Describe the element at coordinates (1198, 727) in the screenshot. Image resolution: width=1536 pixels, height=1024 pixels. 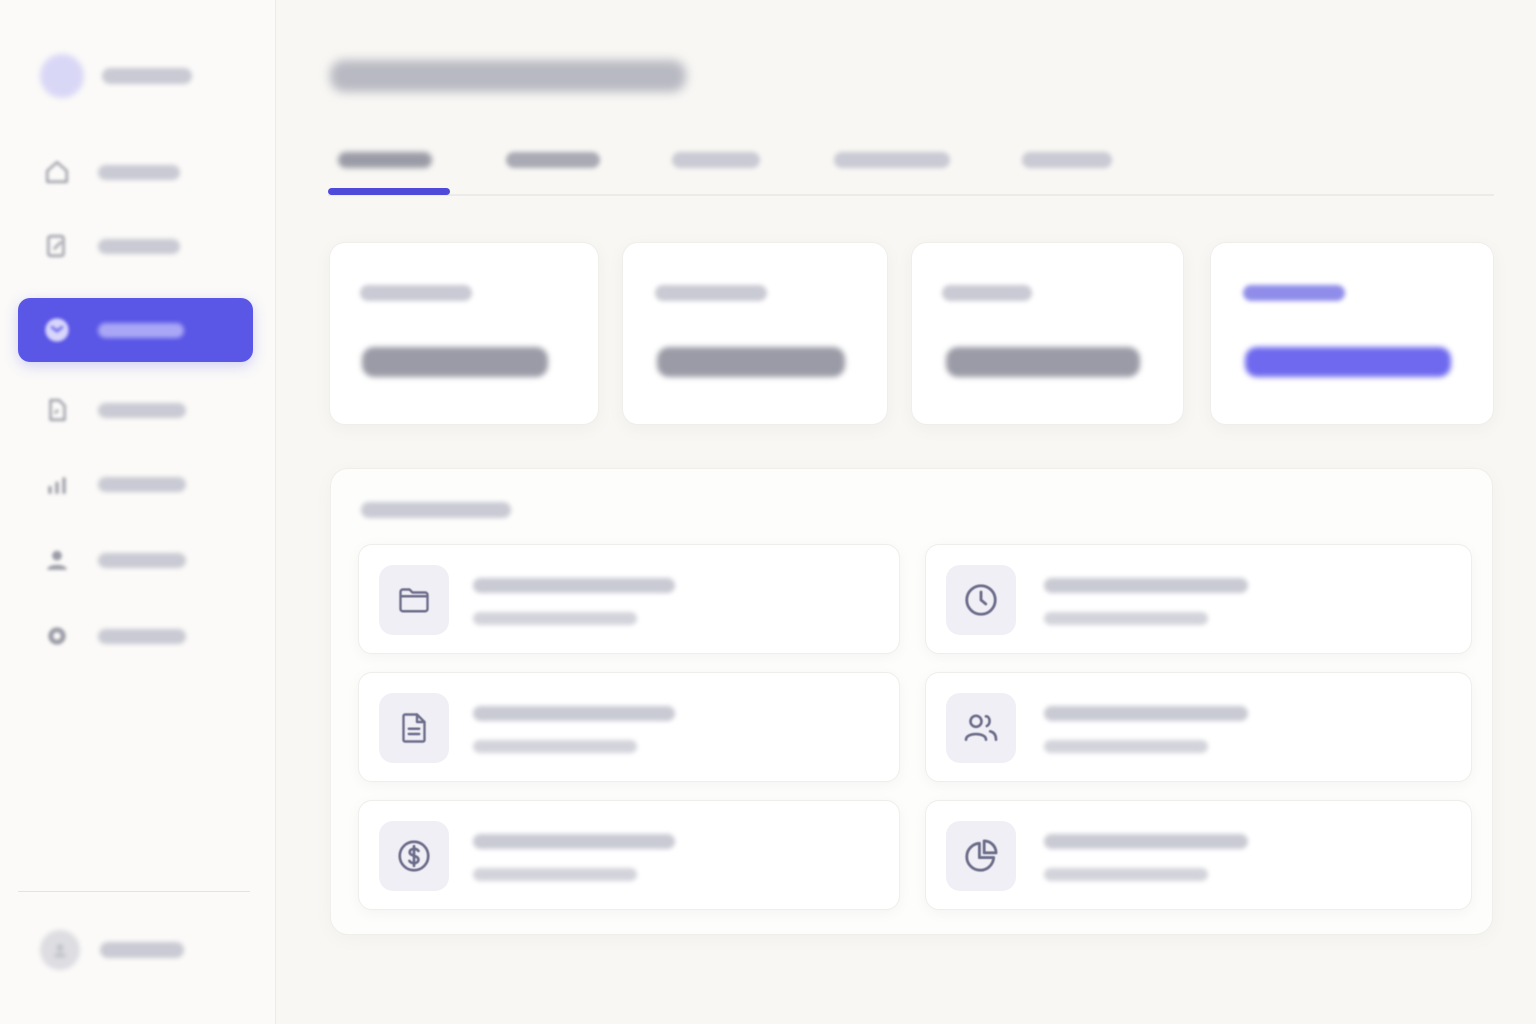
I see `tile-users` at that location.